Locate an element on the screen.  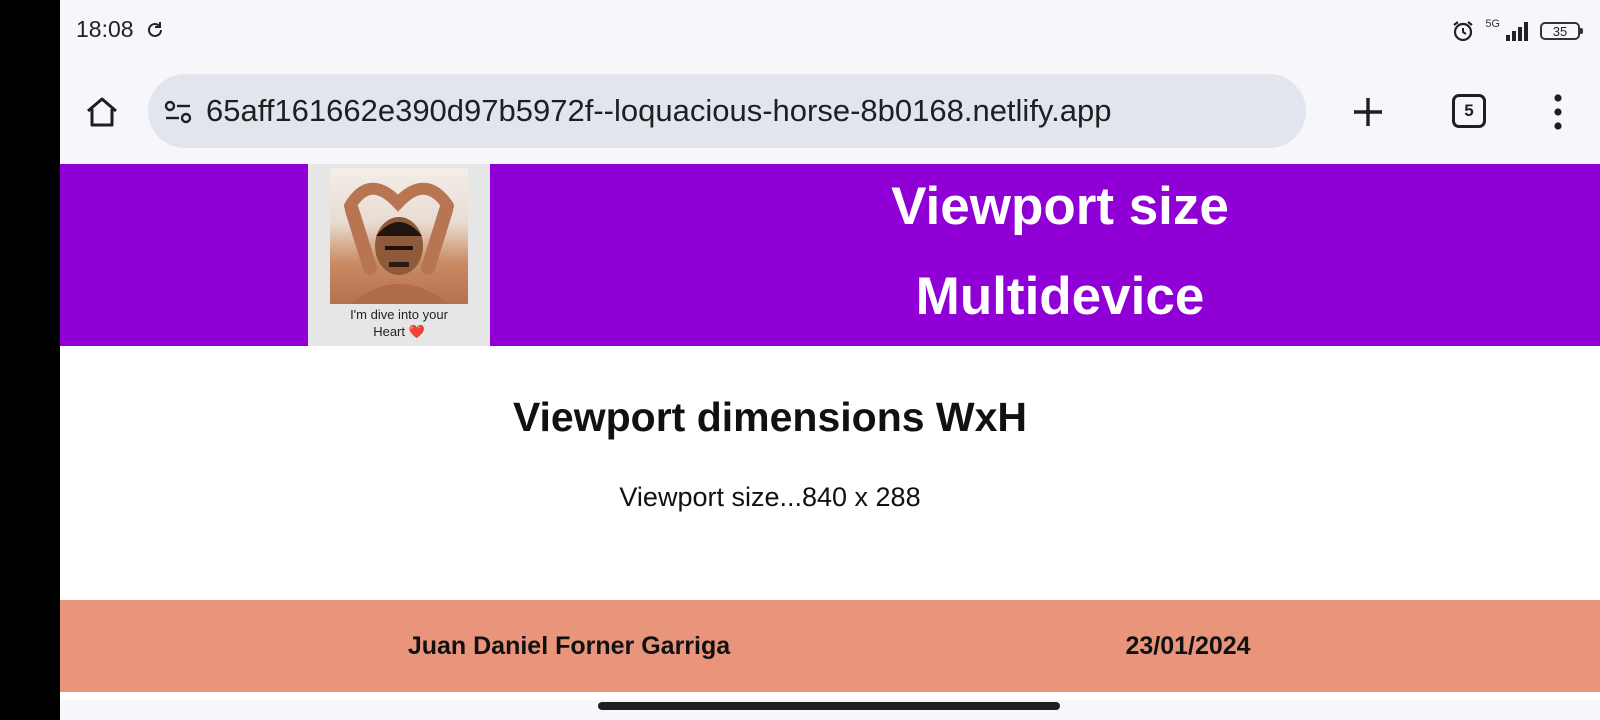
page-footer: Juan Daniel Forner Garriga 23/01/2024 is located at coordinates (830, 646).